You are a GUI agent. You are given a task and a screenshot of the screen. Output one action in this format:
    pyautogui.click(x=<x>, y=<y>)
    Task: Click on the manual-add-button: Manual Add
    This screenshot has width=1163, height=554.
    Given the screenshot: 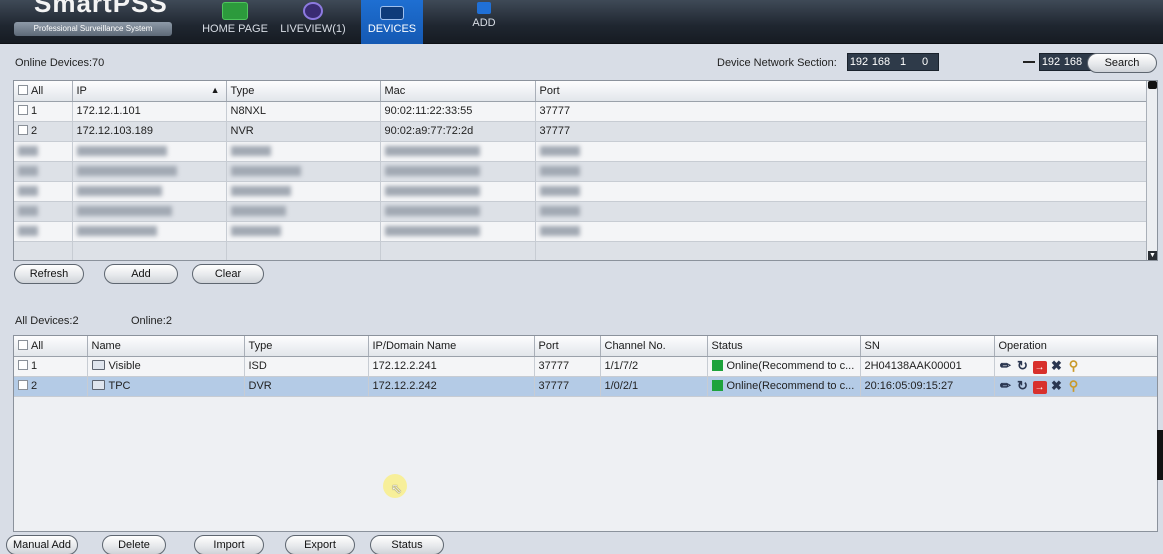 What is the action you would take?
    pyautogui.click(x=42, y=544)
    